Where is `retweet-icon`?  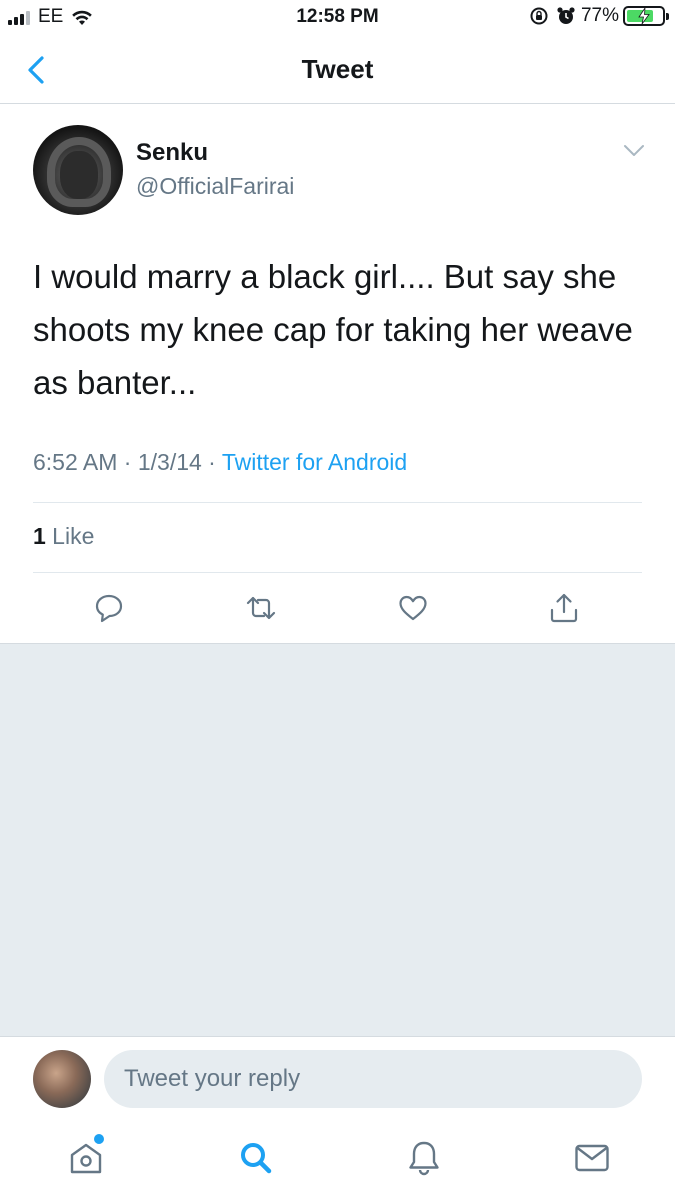
retweet-icon is located at coordinates (261, 608).